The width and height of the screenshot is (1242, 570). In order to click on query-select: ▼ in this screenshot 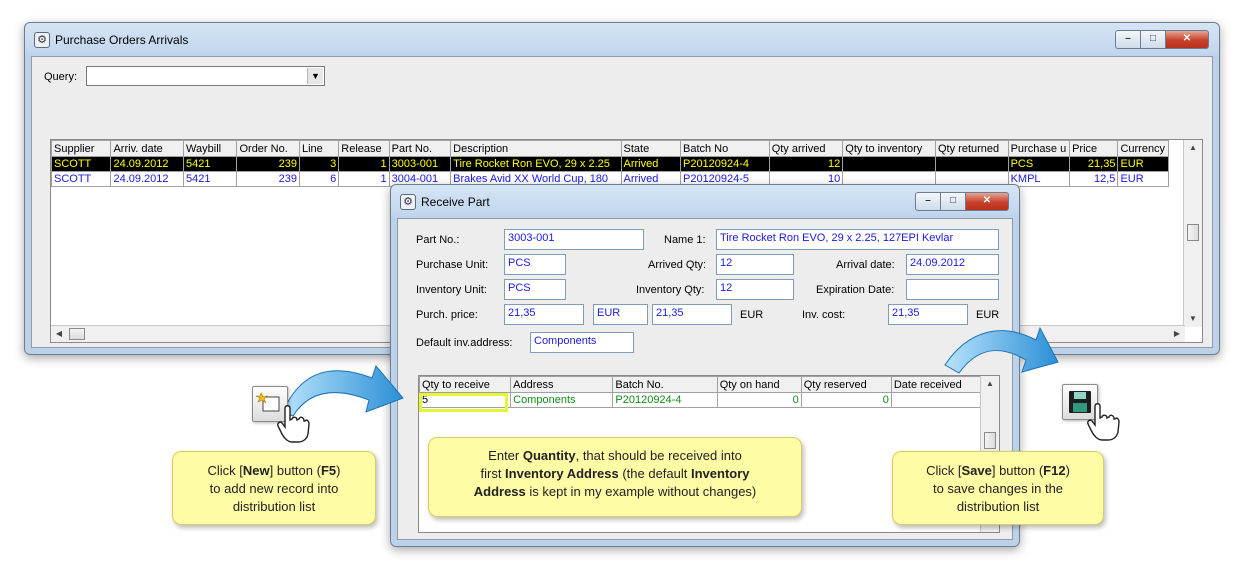, I will do `click(205, 76)`.